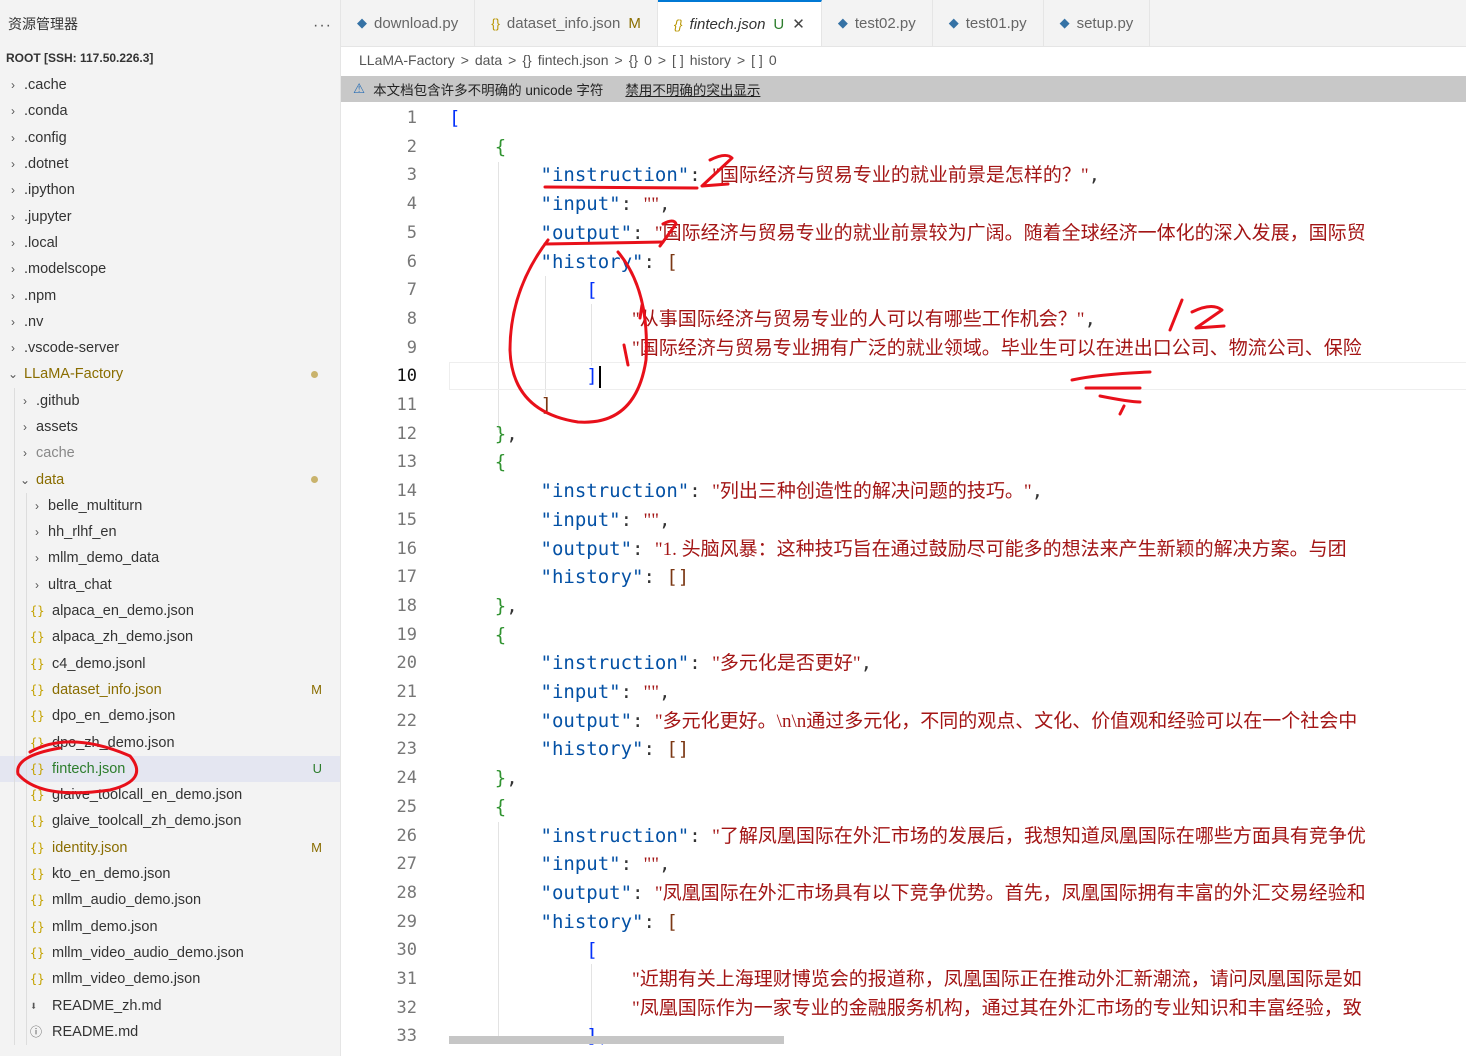 The width and height of the screenshot is (1466, 1056). Describe the element at coordinates (411, 318) in the screenshot. I see `line-number: 8` at that location.